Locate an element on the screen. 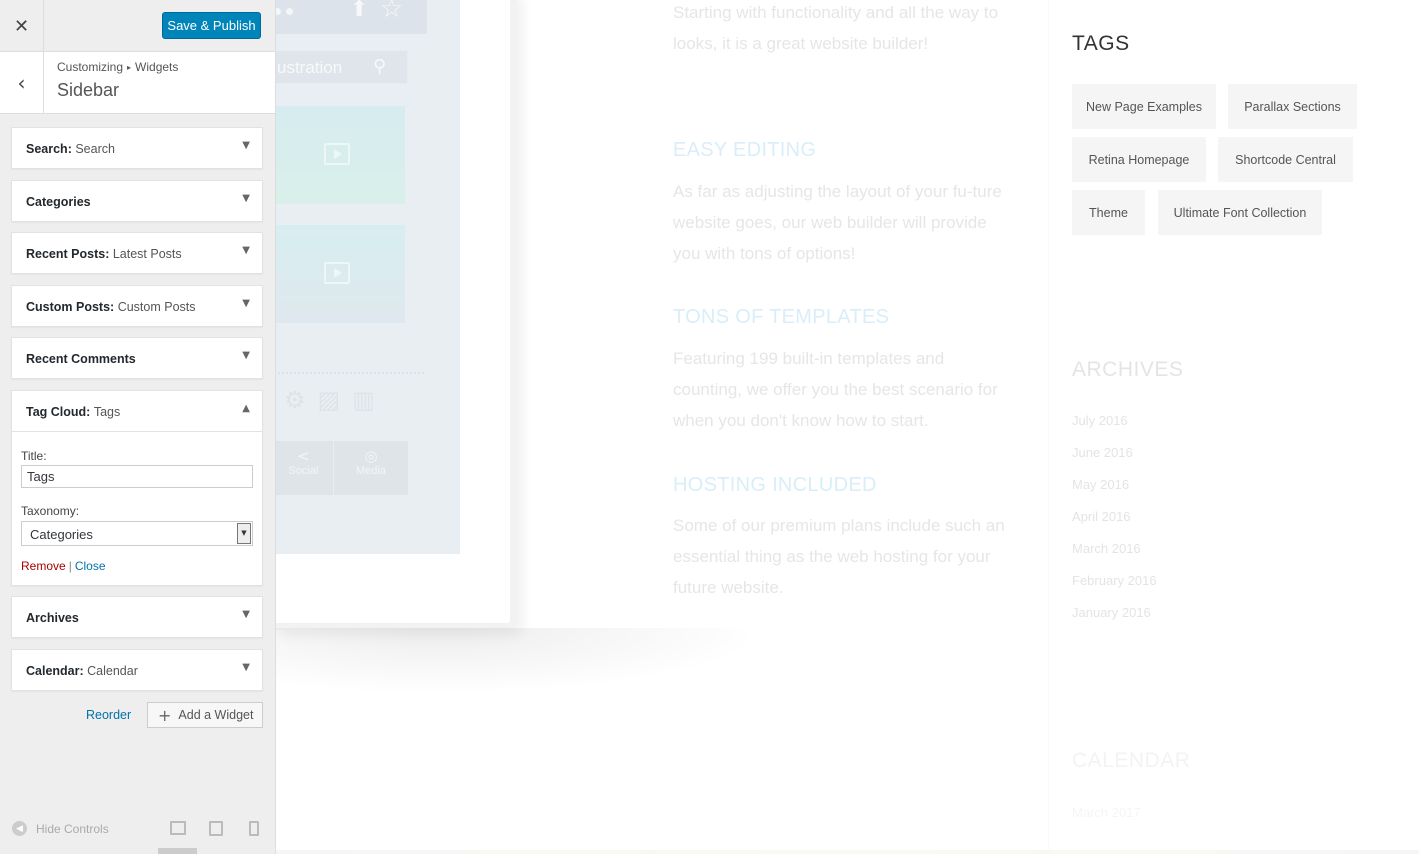  feature-heading: TONS OF TEMPLATES is located at coordinates (781, 317).